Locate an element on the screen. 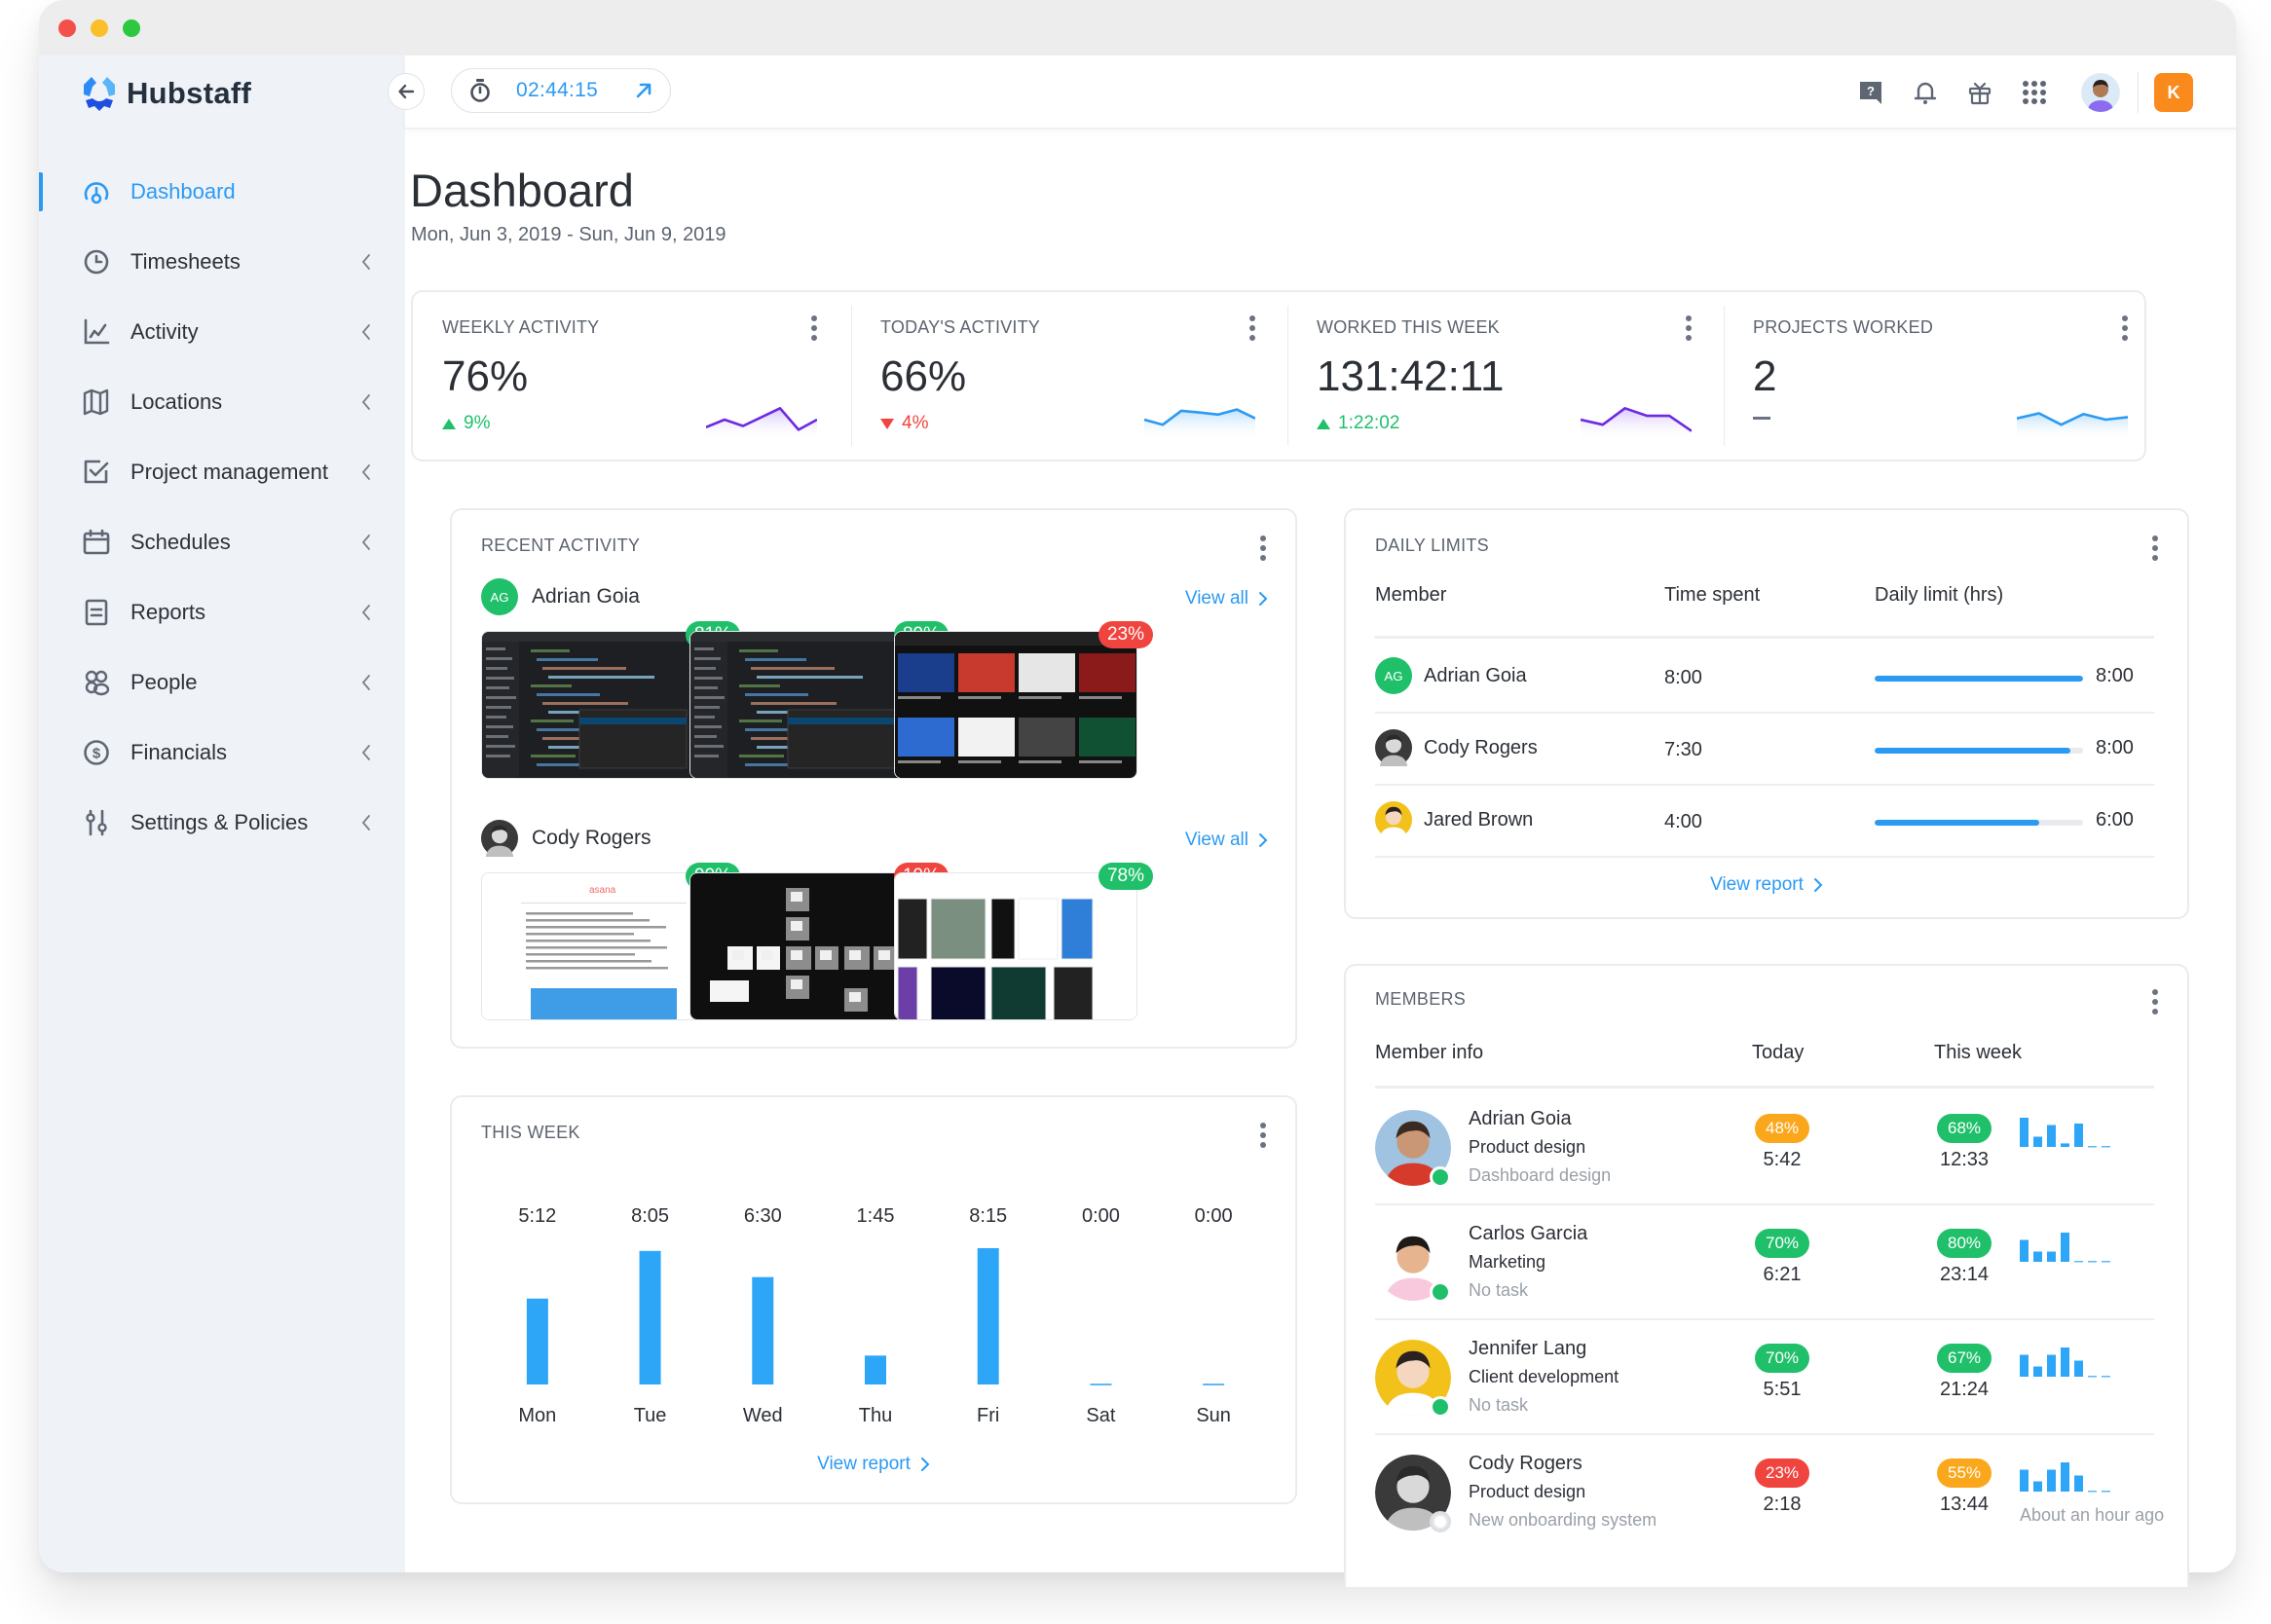 Image resolution: width=2271 pixels, height=1624 pixels. sidebar-item-schedules: Schedules is located at coordinates (222, 542).